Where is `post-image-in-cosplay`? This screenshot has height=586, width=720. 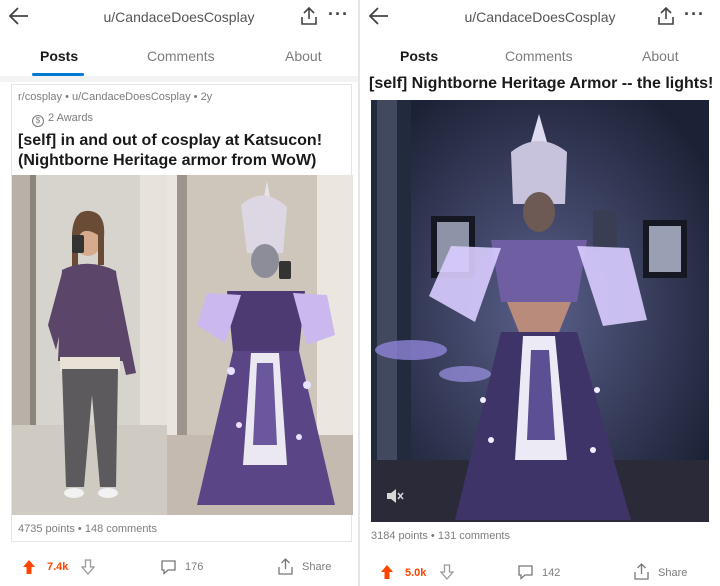
post-image-in-cosplay is located at coordinates (260, 345).